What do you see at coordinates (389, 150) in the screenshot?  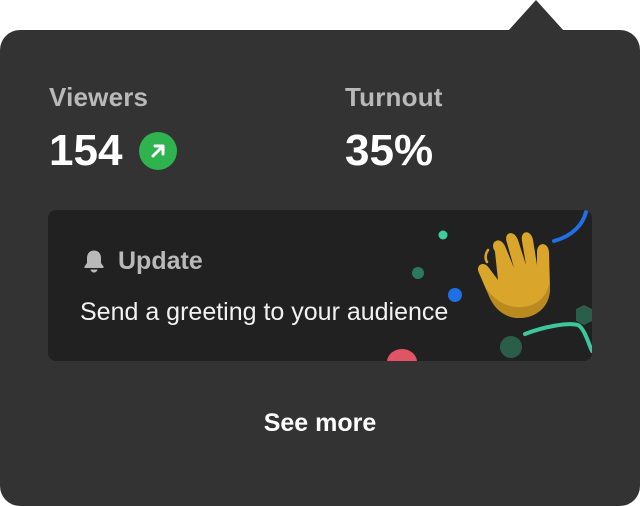 I see `turnout-value: 35%` at bounding box center [389, 150].